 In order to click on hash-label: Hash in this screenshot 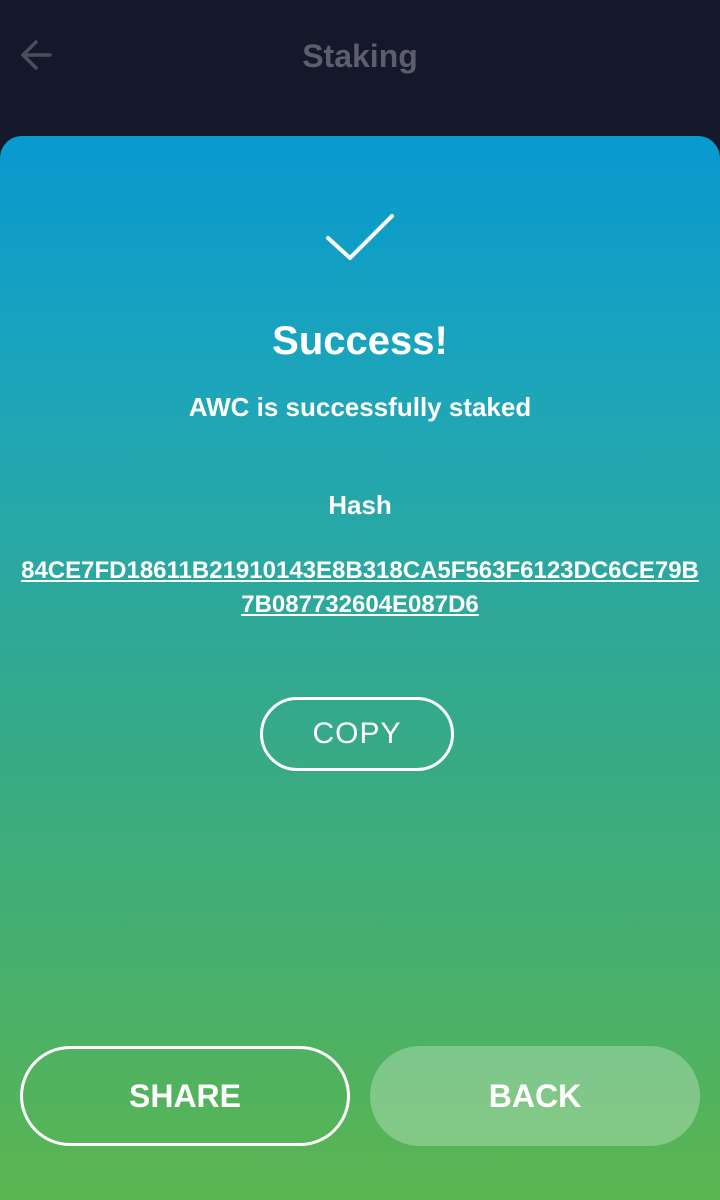, I will do `click(360, 505)`.